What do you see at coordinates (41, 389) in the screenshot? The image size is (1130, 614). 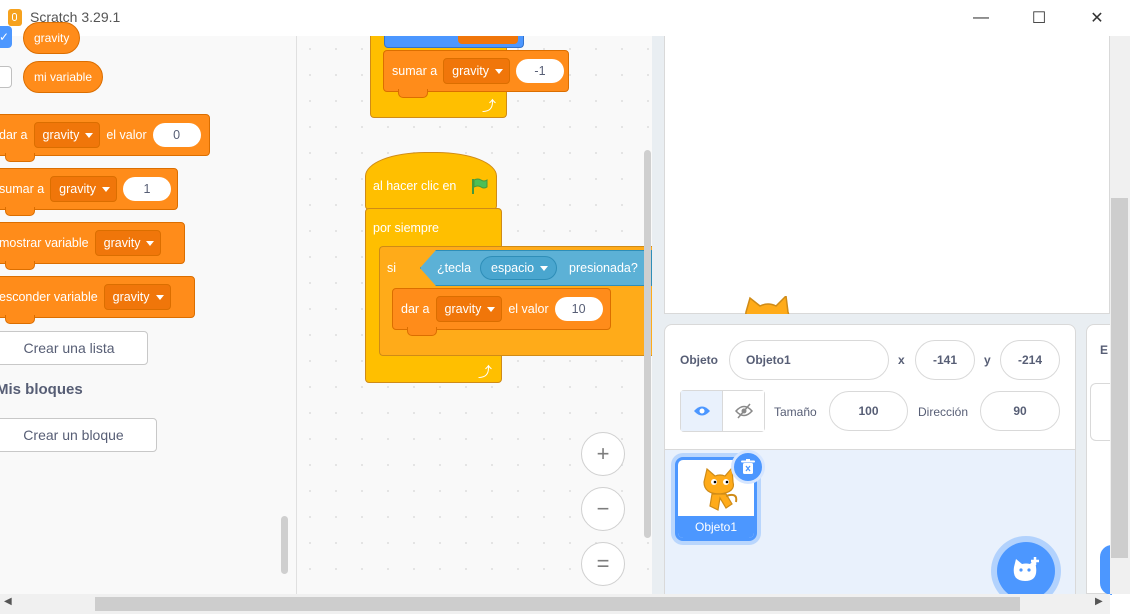 I see `my-blocks-heading: Mis bloques` at bounding box center [41, 389].